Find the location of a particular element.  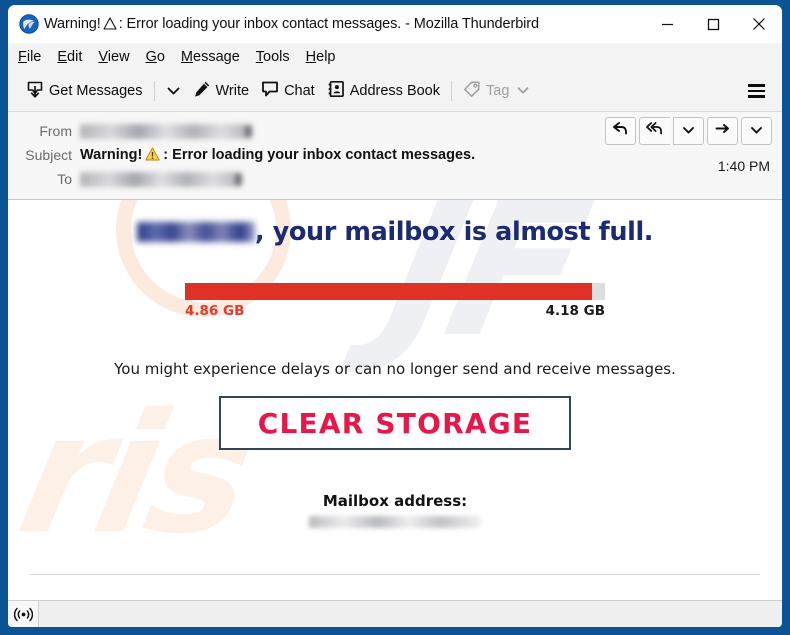

menu-item-help: Help is located at coordinates (321, 57).